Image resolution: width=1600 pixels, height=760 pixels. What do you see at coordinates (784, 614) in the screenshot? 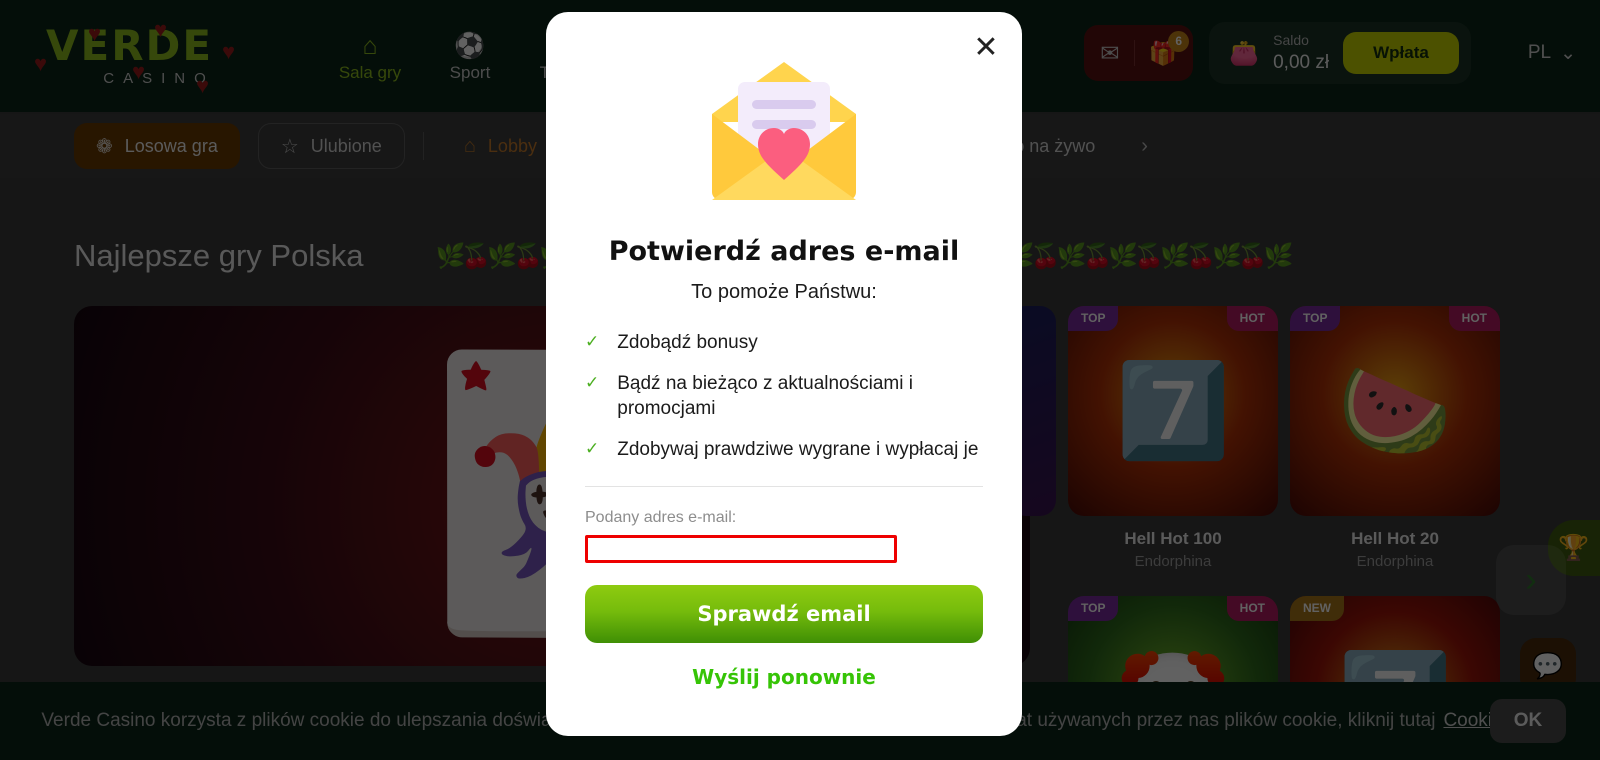
I see `check-email-button: Sprawdź email` at bounding box center [784, 614].